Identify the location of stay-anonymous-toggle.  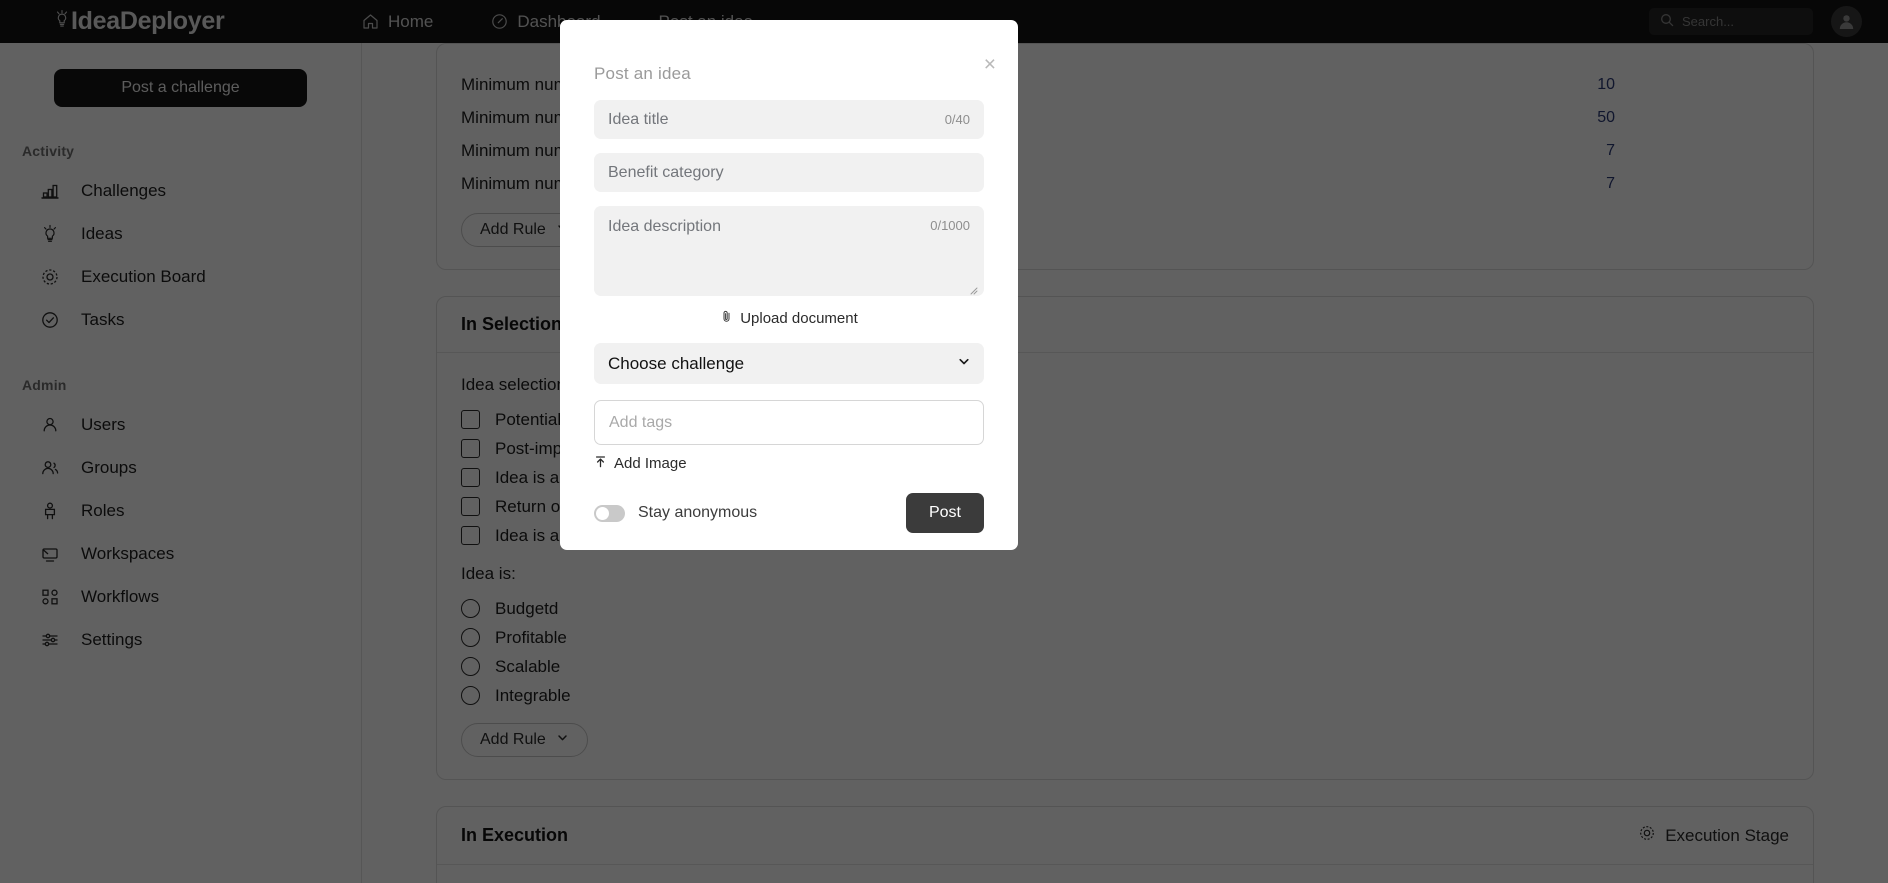
(609, 513).